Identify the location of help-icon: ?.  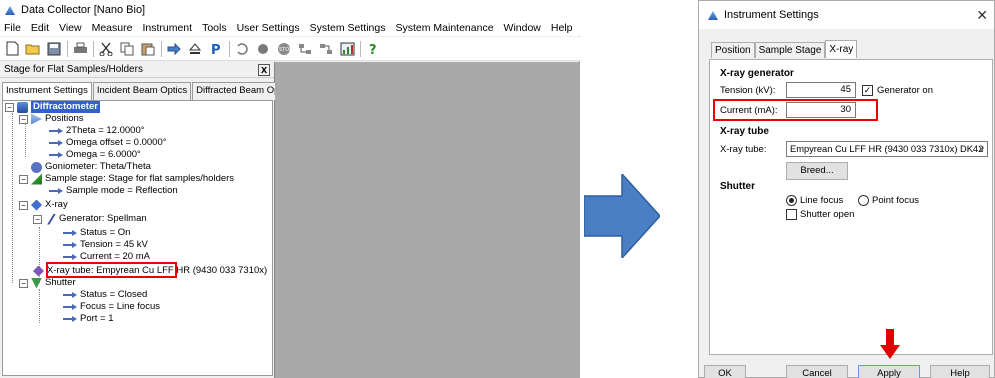
(373, 49).